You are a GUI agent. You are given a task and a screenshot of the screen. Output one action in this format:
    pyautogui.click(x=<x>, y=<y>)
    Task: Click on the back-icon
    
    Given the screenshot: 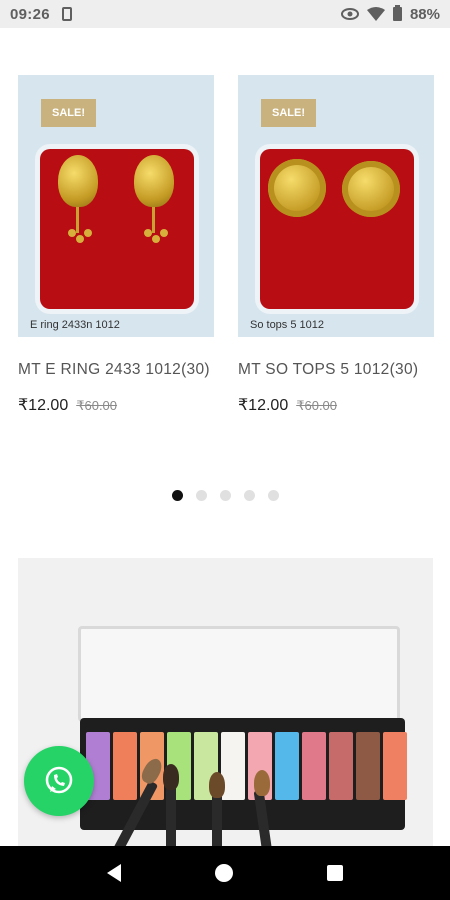 What is the action you would take?
    pyautogui.click(x=114, y=873)
    